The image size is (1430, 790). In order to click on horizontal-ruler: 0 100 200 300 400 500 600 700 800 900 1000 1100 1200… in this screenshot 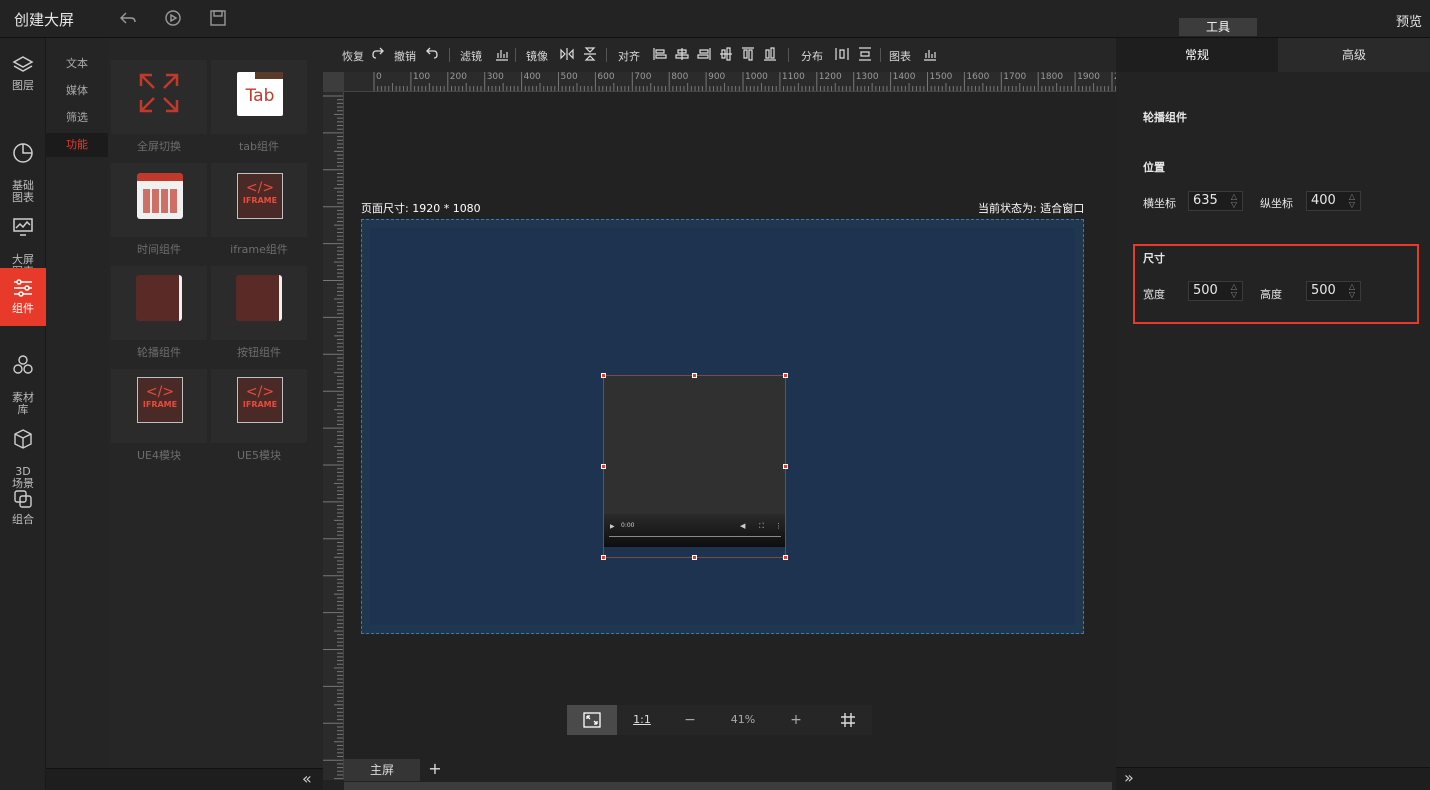, I will do `click(730, 82)`.